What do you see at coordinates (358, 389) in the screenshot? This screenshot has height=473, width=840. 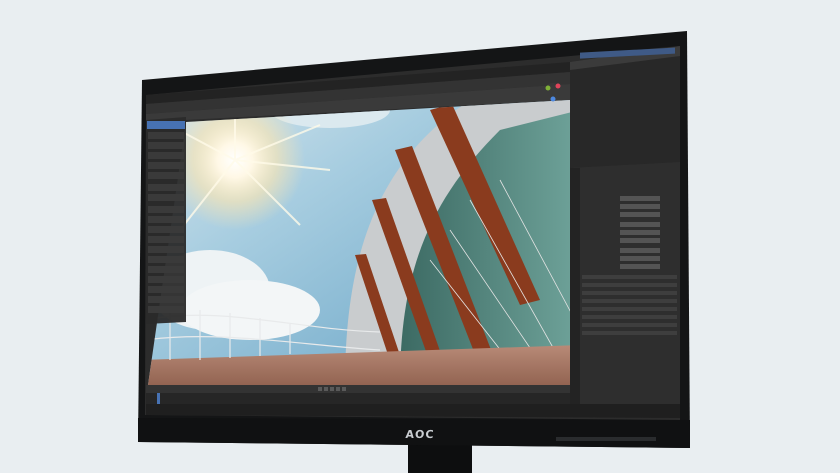 I see `timeline-header` at bounding box center [358, 389].